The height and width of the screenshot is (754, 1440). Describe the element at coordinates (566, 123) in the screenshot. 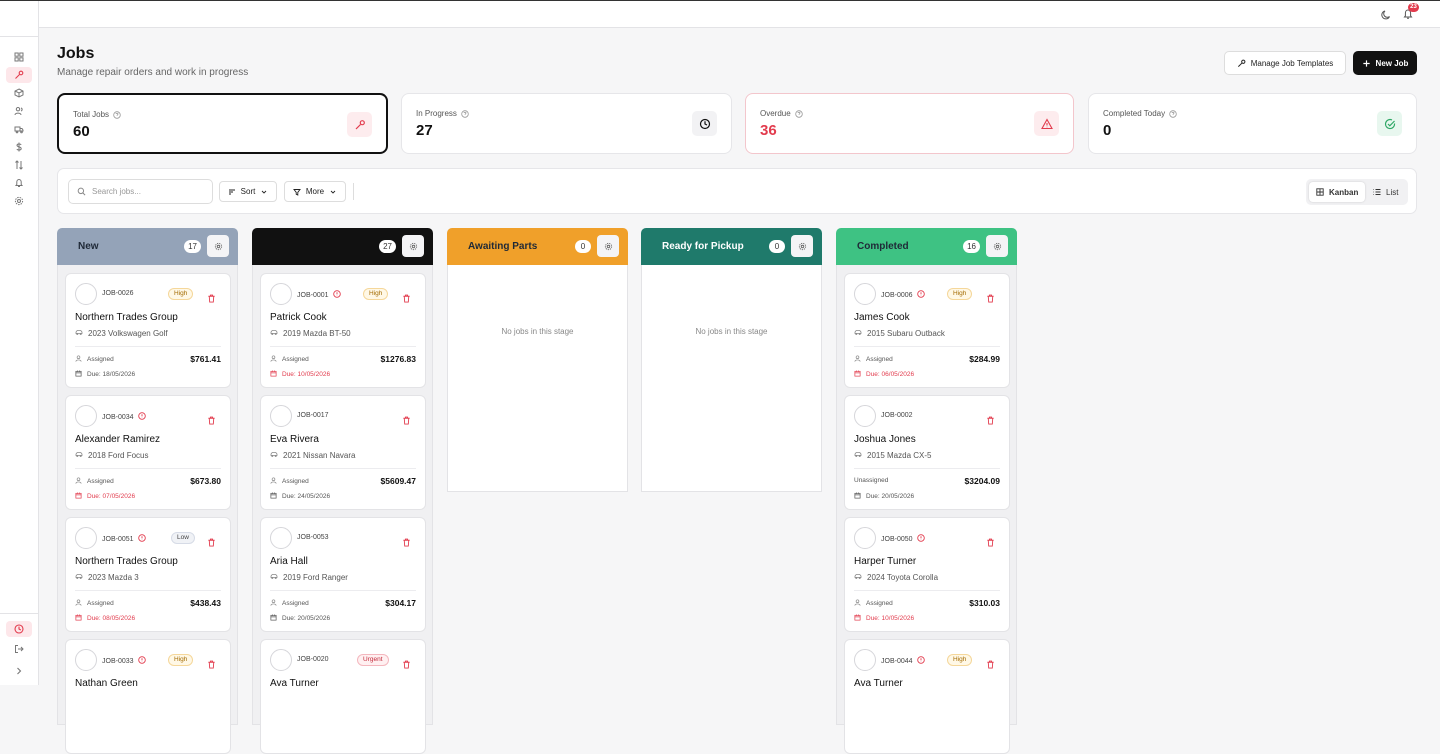

I see `stat-card-in-progress: In Progress 27` at that location.